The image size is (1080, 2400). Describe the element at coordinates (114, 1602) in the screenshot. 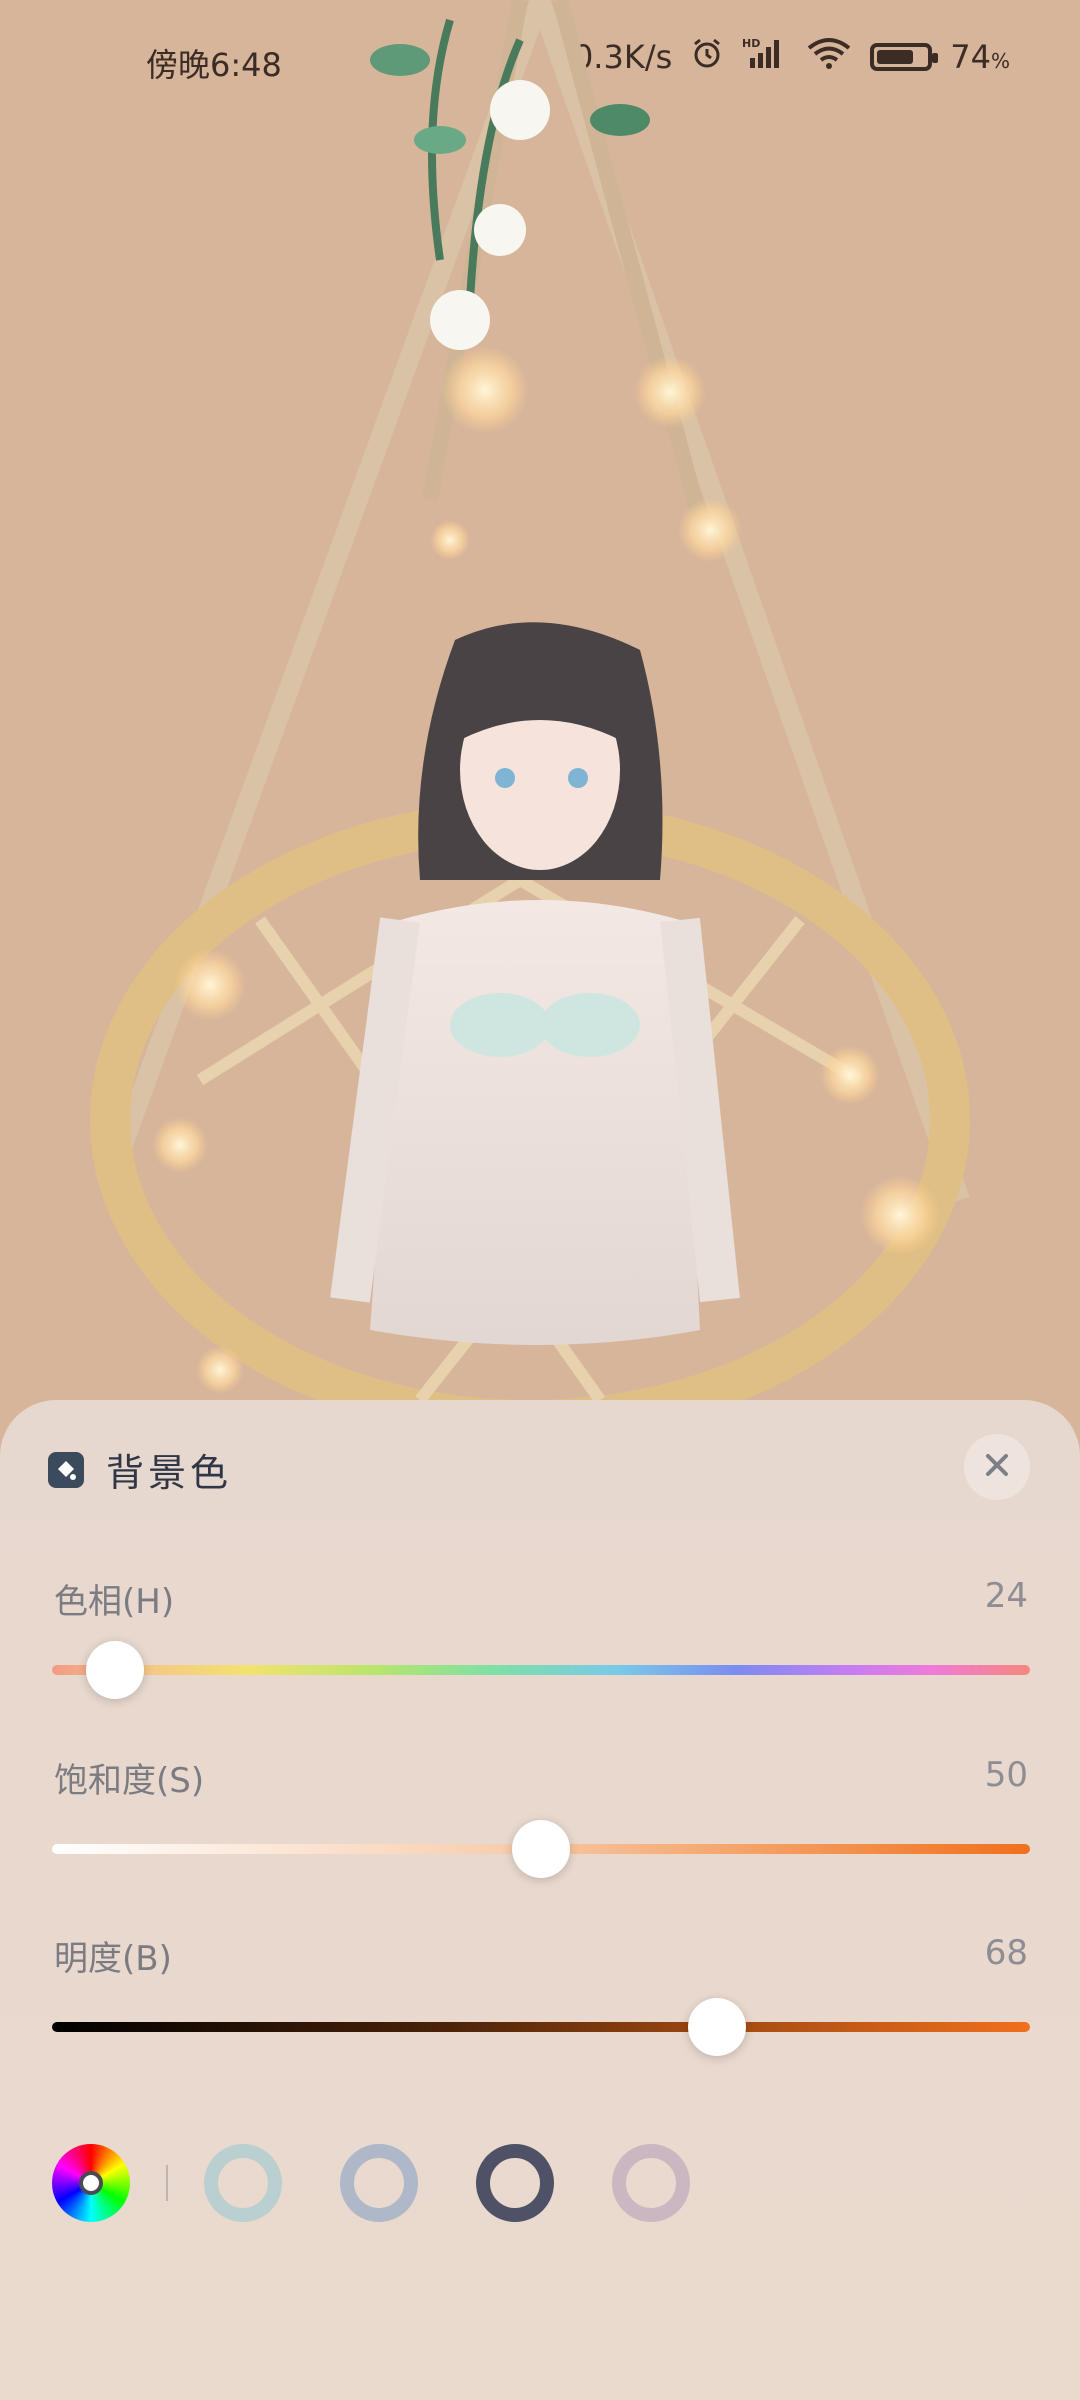

I see `hue-label: 色相(H)` at that location.